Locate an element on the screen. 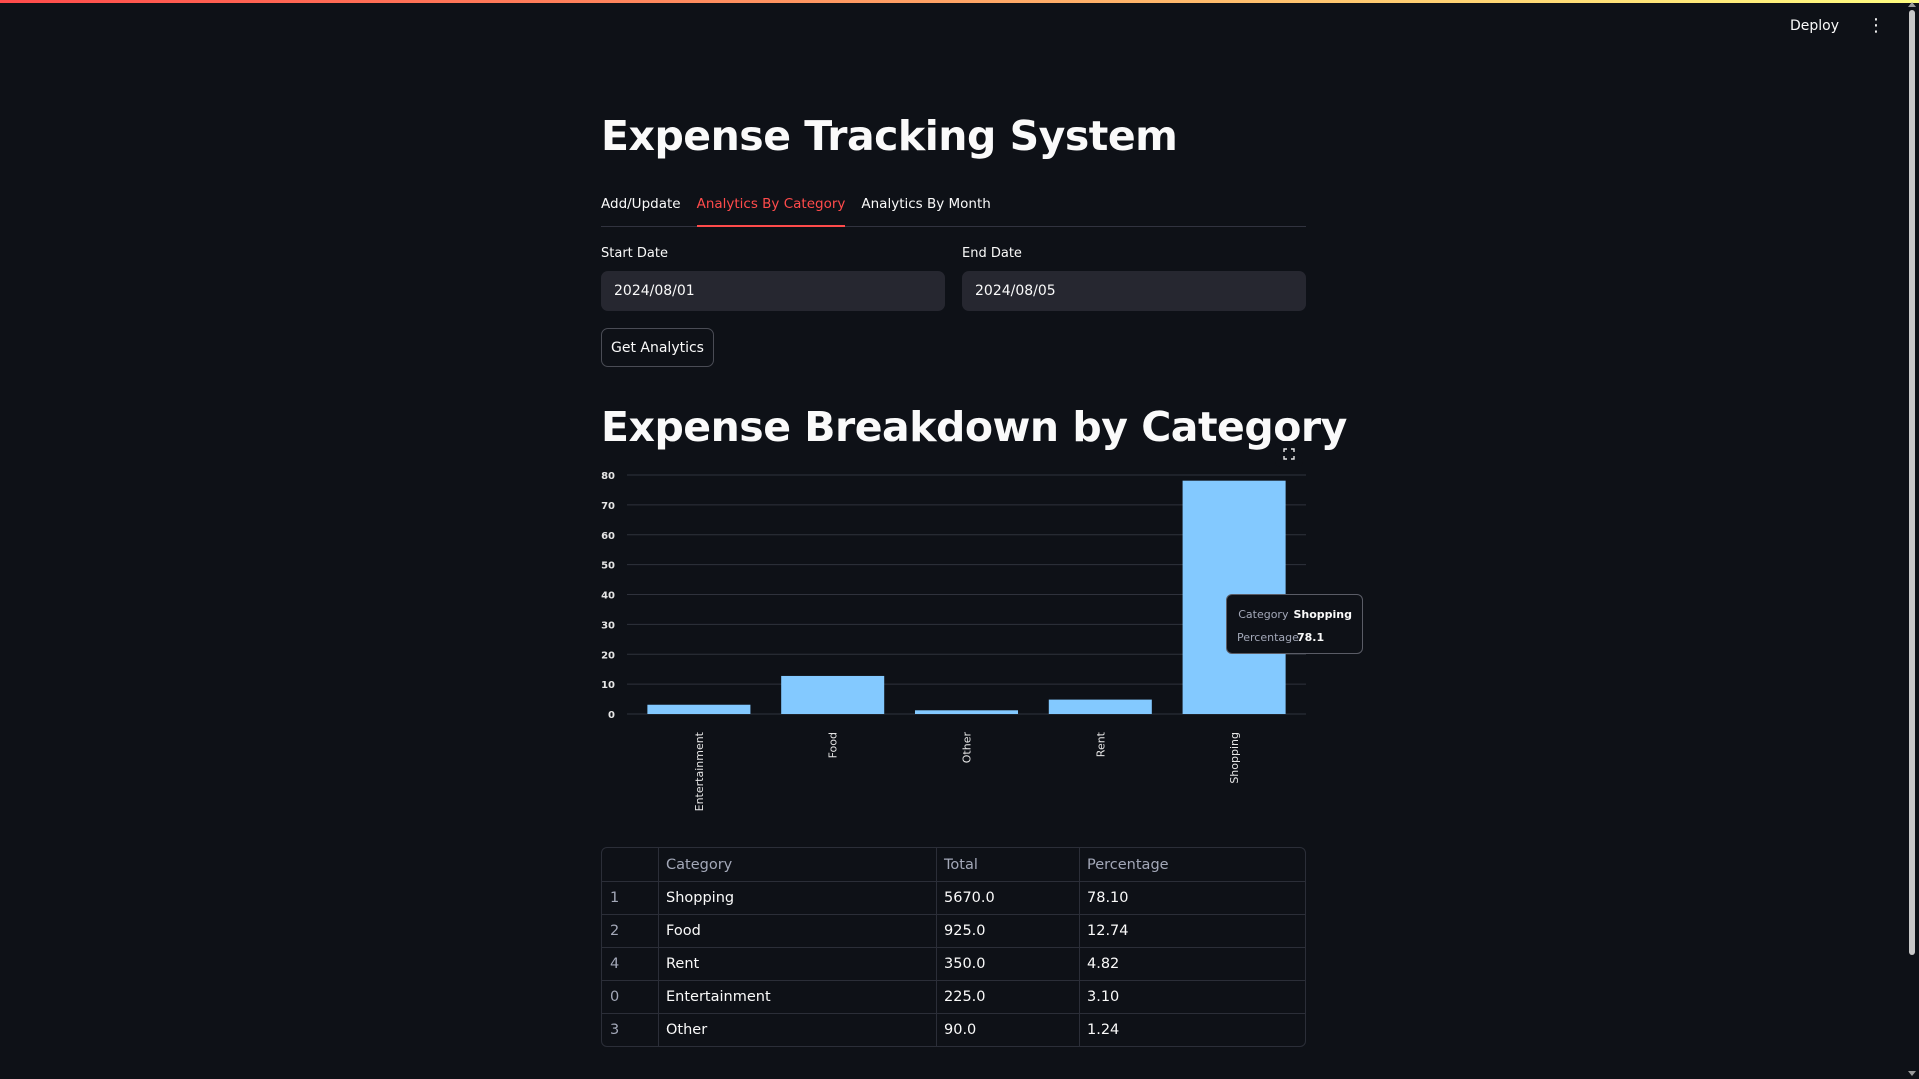 Image resolution: width=1919 pixels, height=1079 pixels. chart-bars is located at coordinates (966, 597).